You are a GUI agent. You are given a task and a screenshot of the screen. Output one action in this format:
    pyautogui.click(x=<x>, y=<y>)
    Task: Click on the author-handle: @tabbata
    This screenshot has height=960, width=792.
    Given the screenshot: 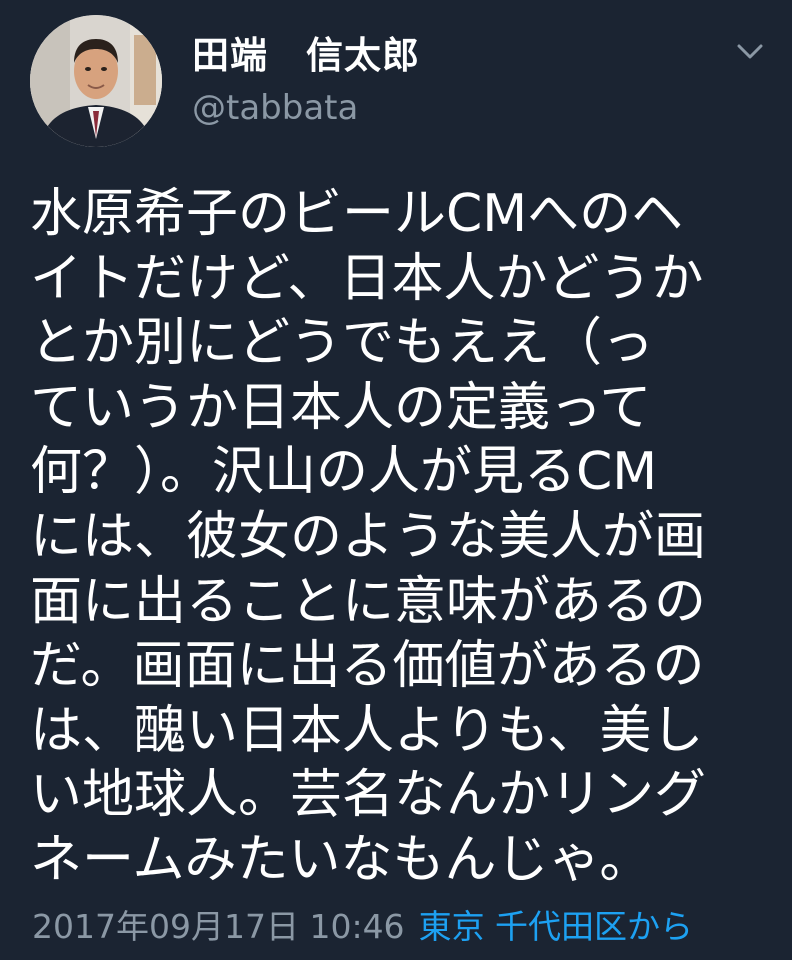 What is the action you would take?
    pyautogui.click(x=275, y=108)
    